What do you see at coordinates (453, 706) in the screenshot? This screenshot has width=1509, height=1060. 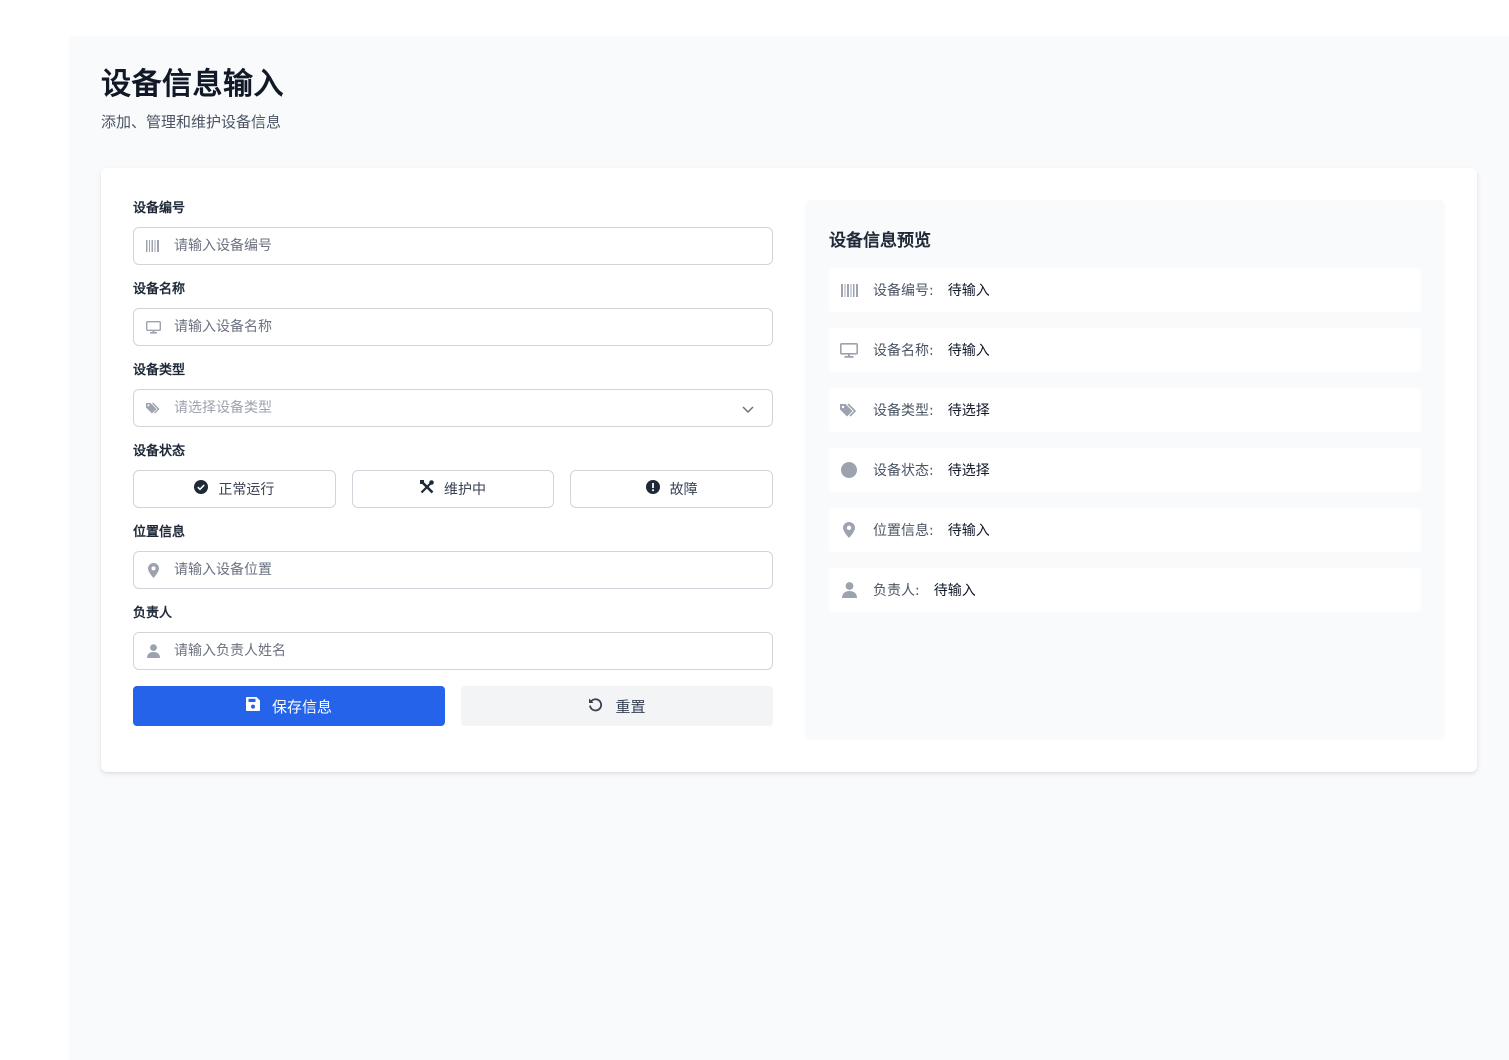 I see `form-actions: 保存信息 重置` at bounding box center [453, 706].